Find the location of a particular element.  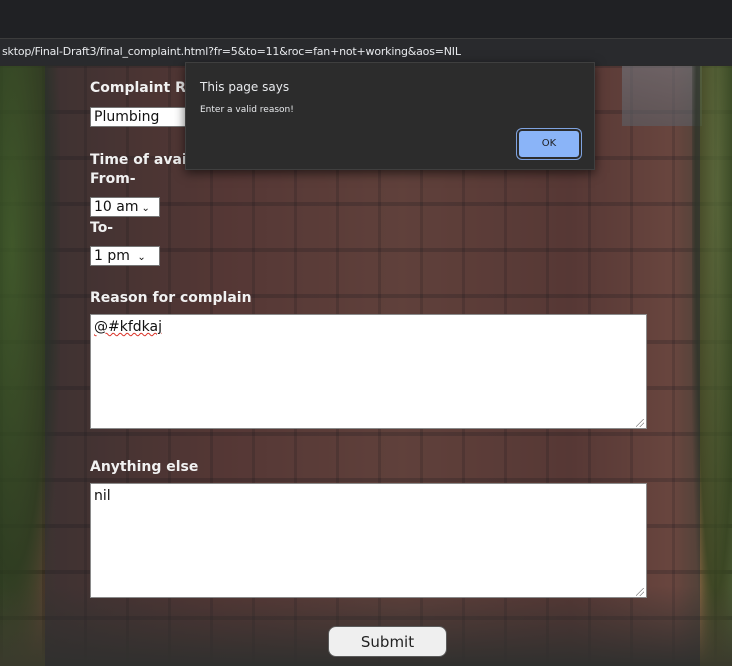

alert-dialog: This page says Enter a valid reason! OK is located at coordinates (390, 116).